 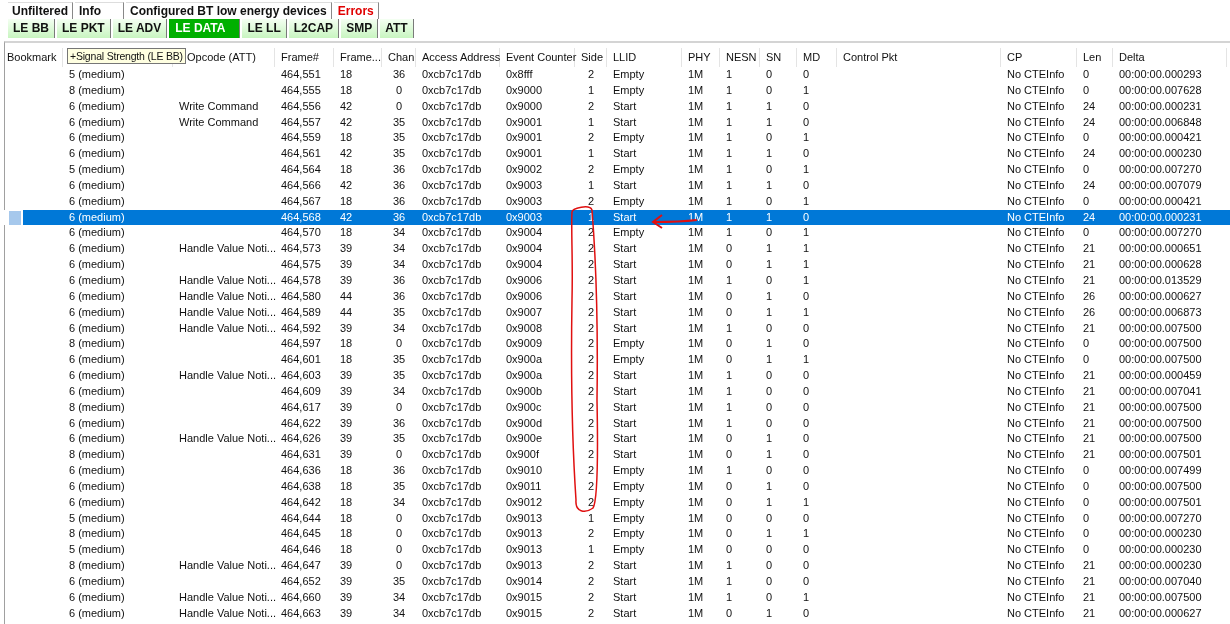 What do you see at coordinates (524, 581) in the screenshot?
I see `table-cell: 0x9014` at bounding box center [524, 581].